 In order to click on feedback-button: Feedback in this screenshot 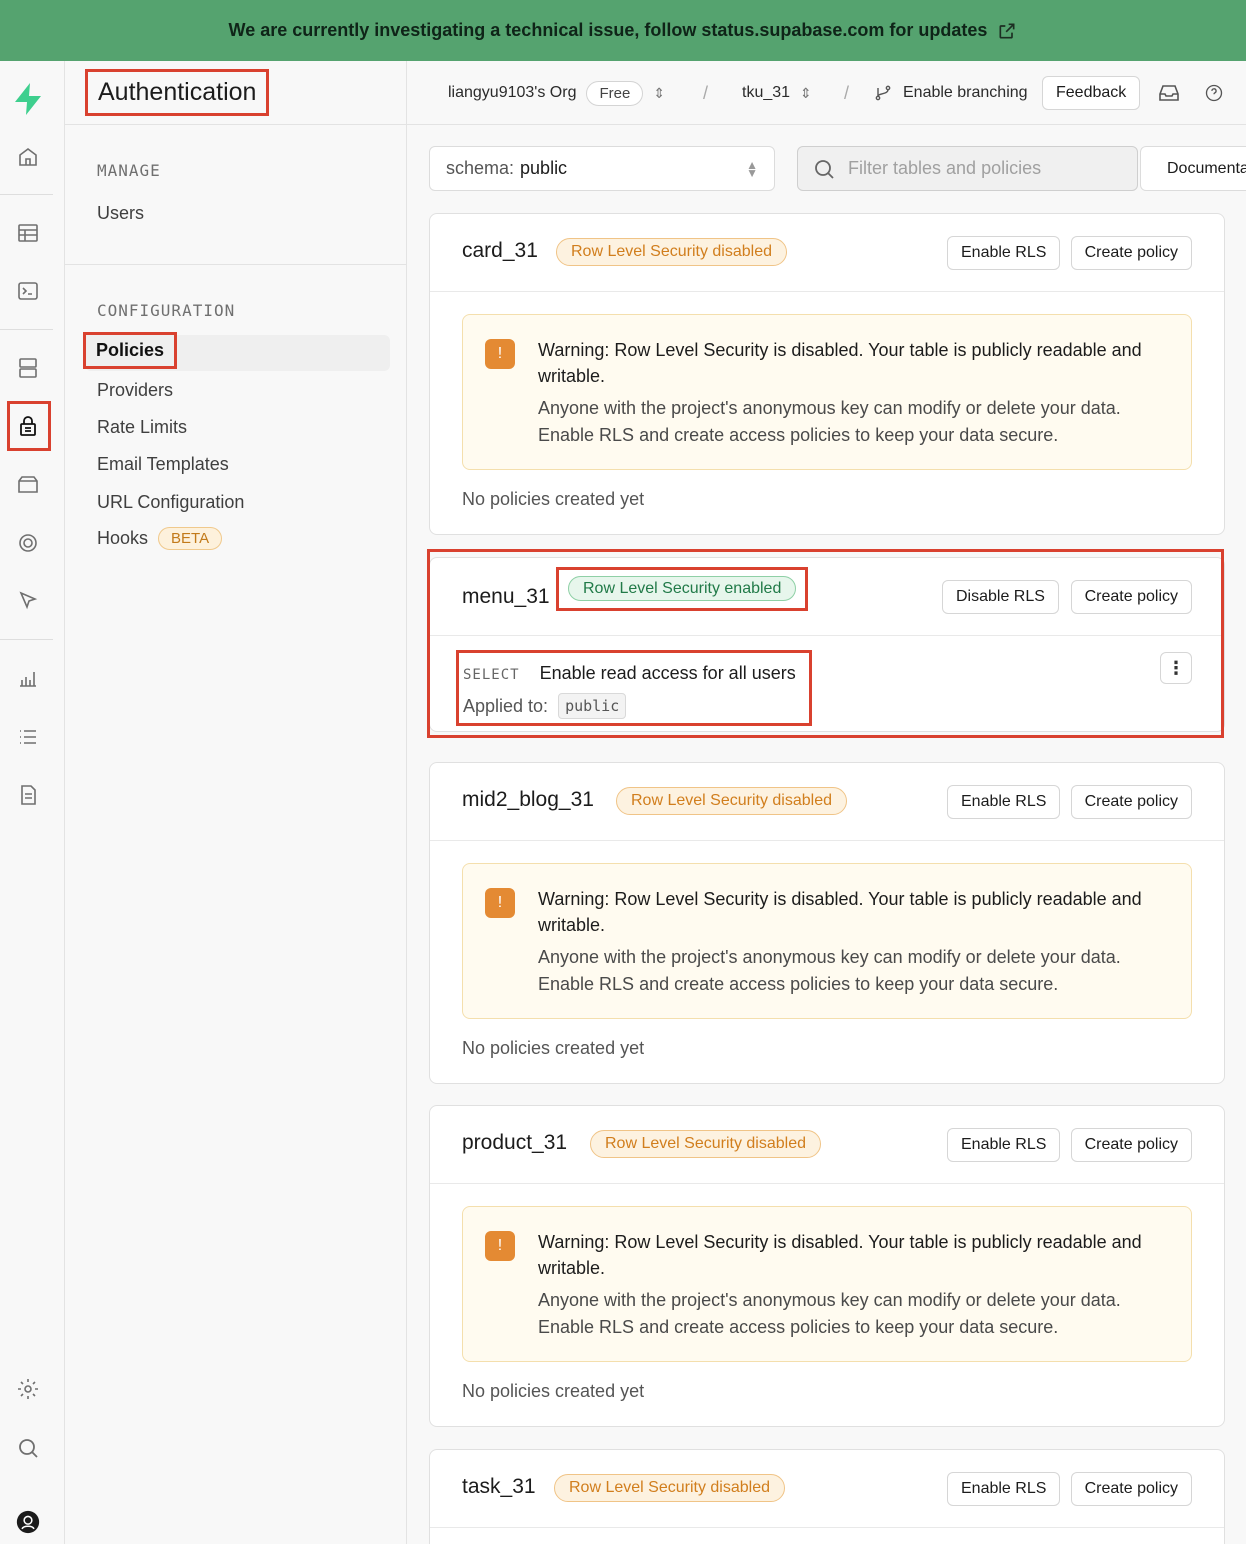, I will do `click(1091, 93)`.